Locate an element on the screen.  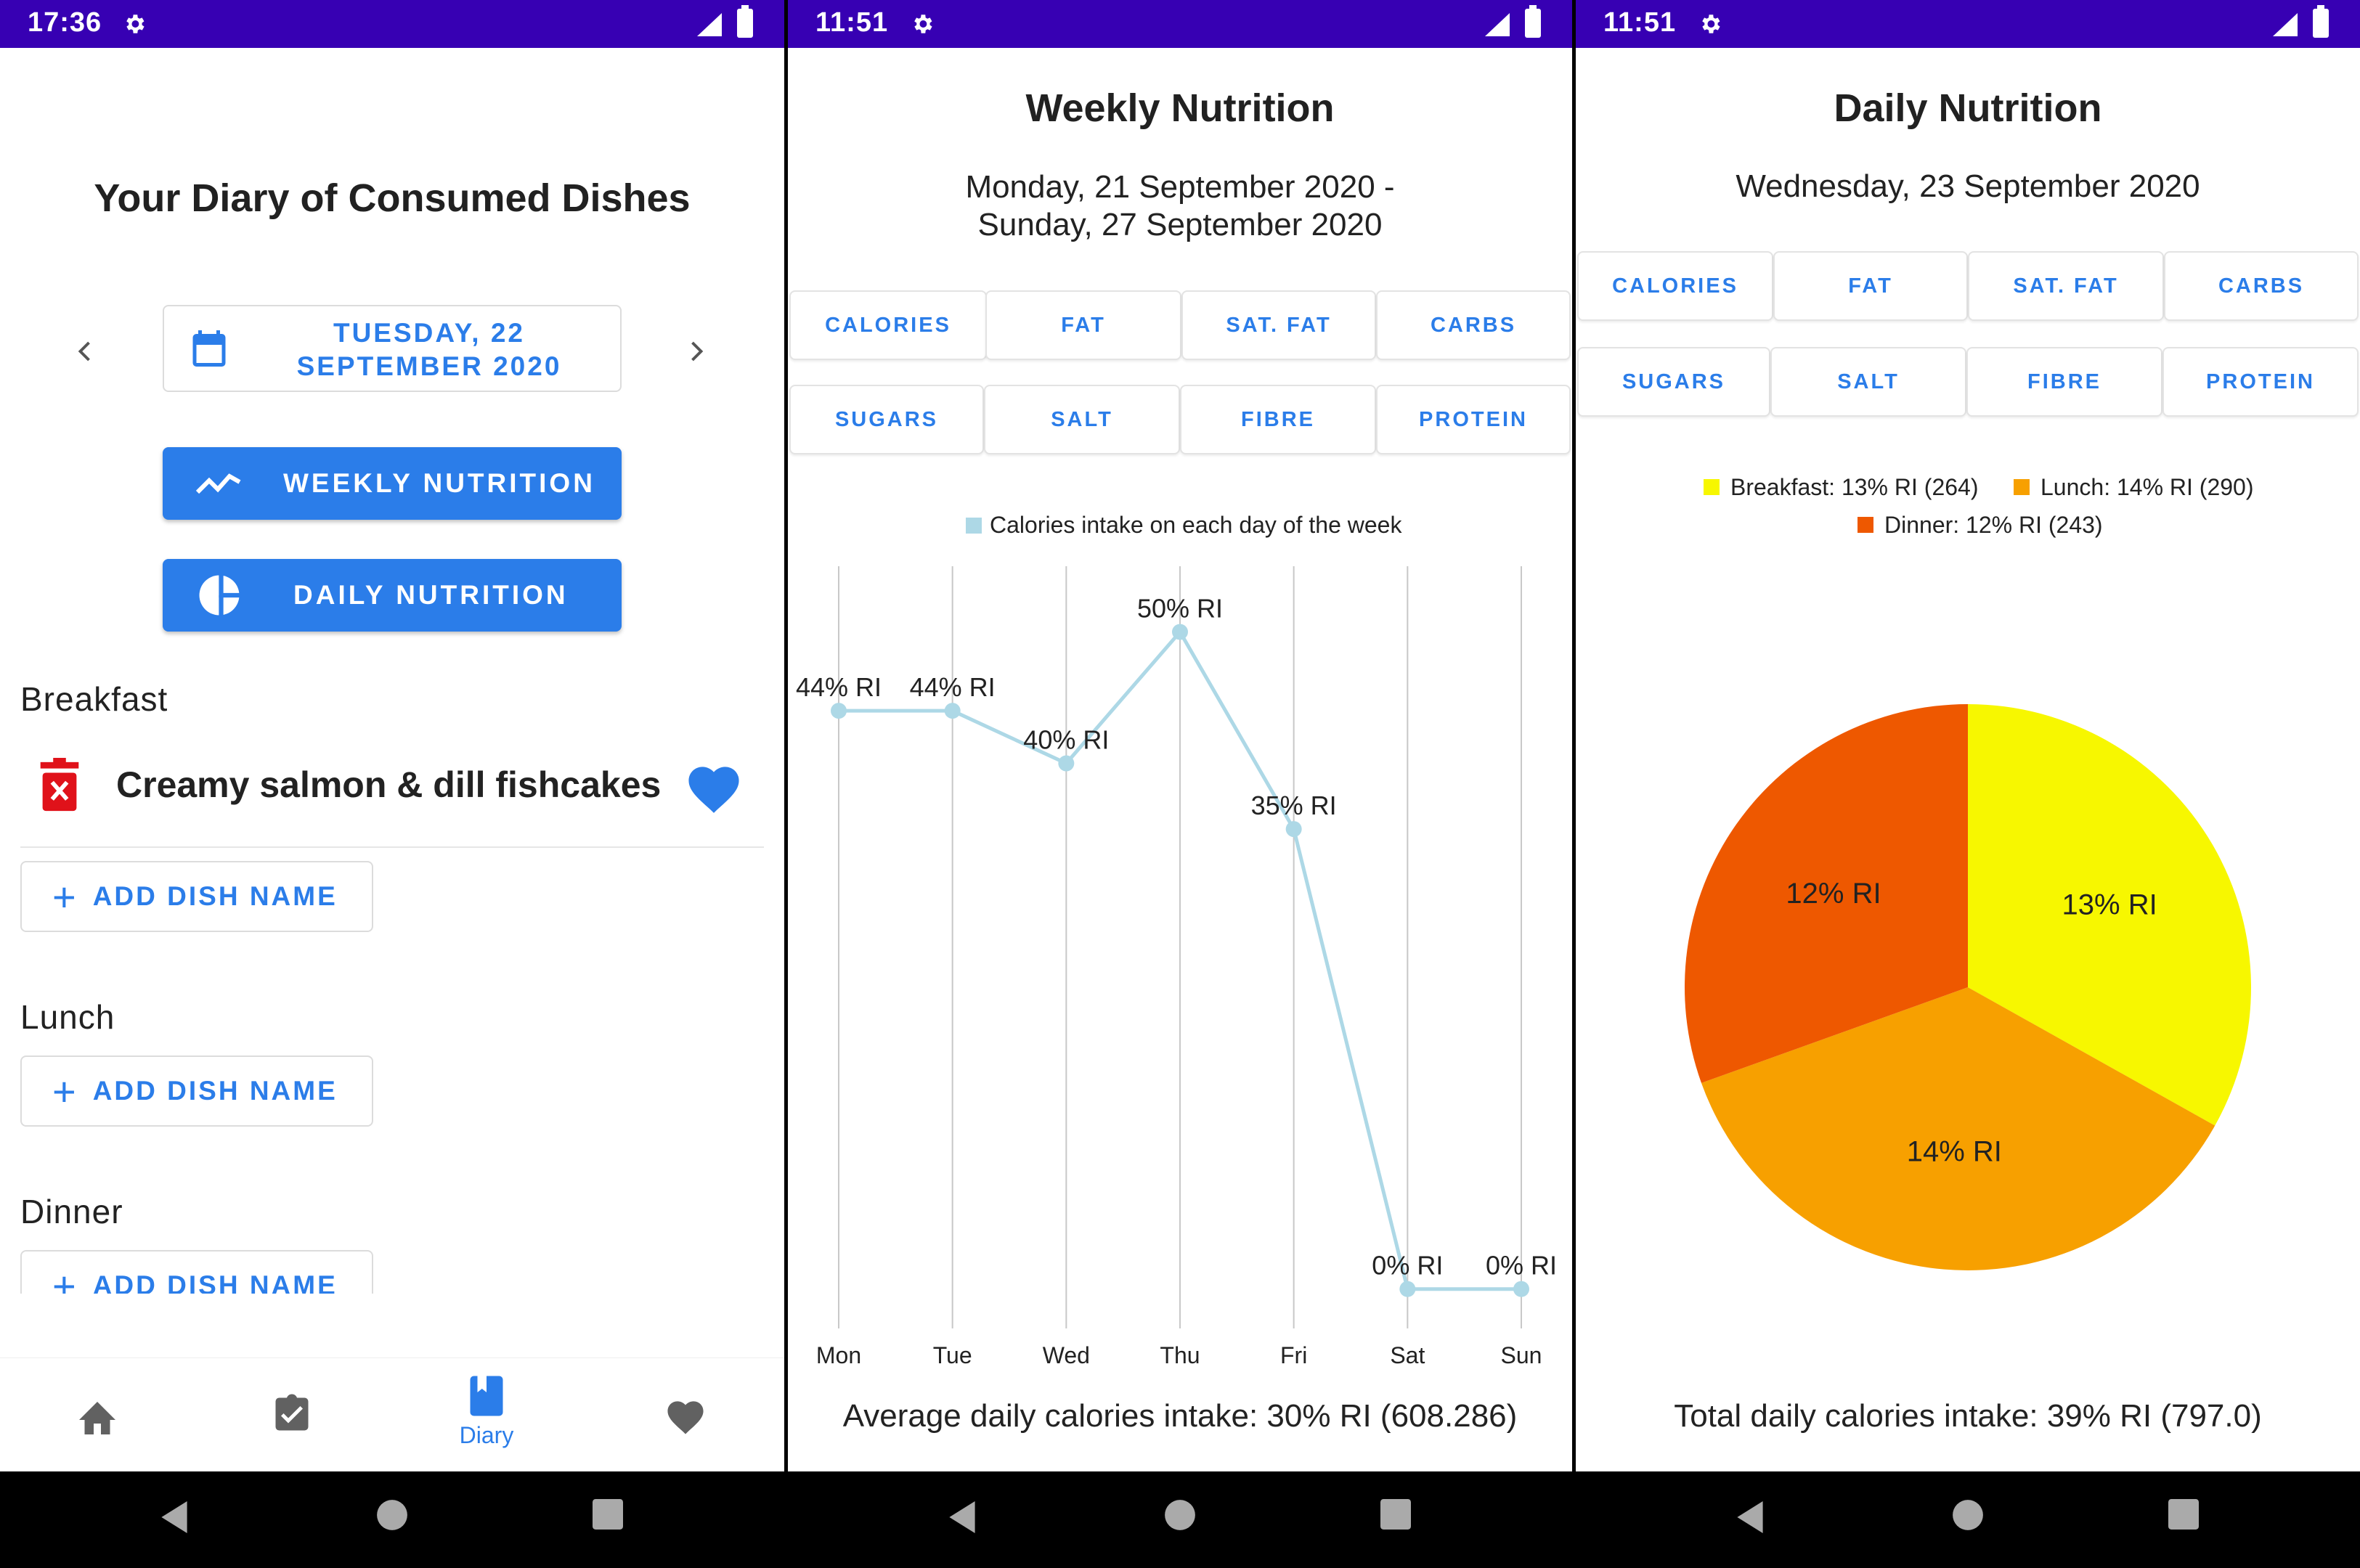
favorite-heart-icon is located at coordinates (714, 787).